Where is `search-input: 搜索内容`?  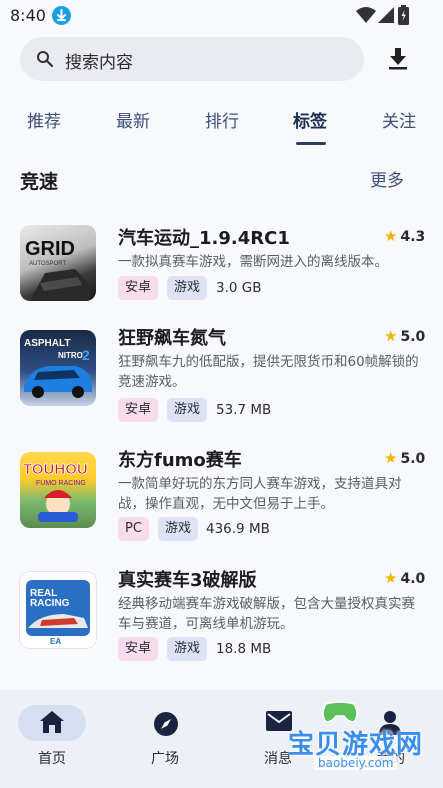 search-input: 搜索内容 is located at coordinates (192, 59).